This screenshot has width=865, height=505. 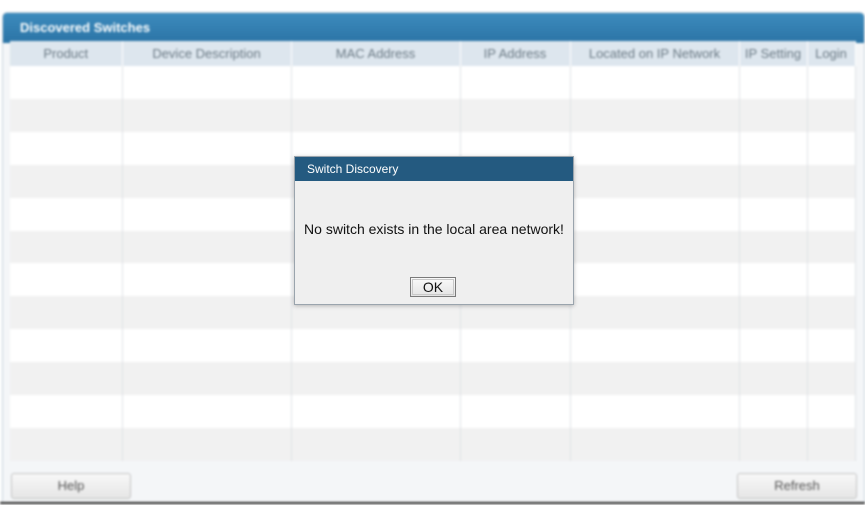 What do you see at coordinates (655, 53) in the screenshot?
I see `column-header-located-on-ip-network: Located on IP Network` at bounding box center [655, 53].